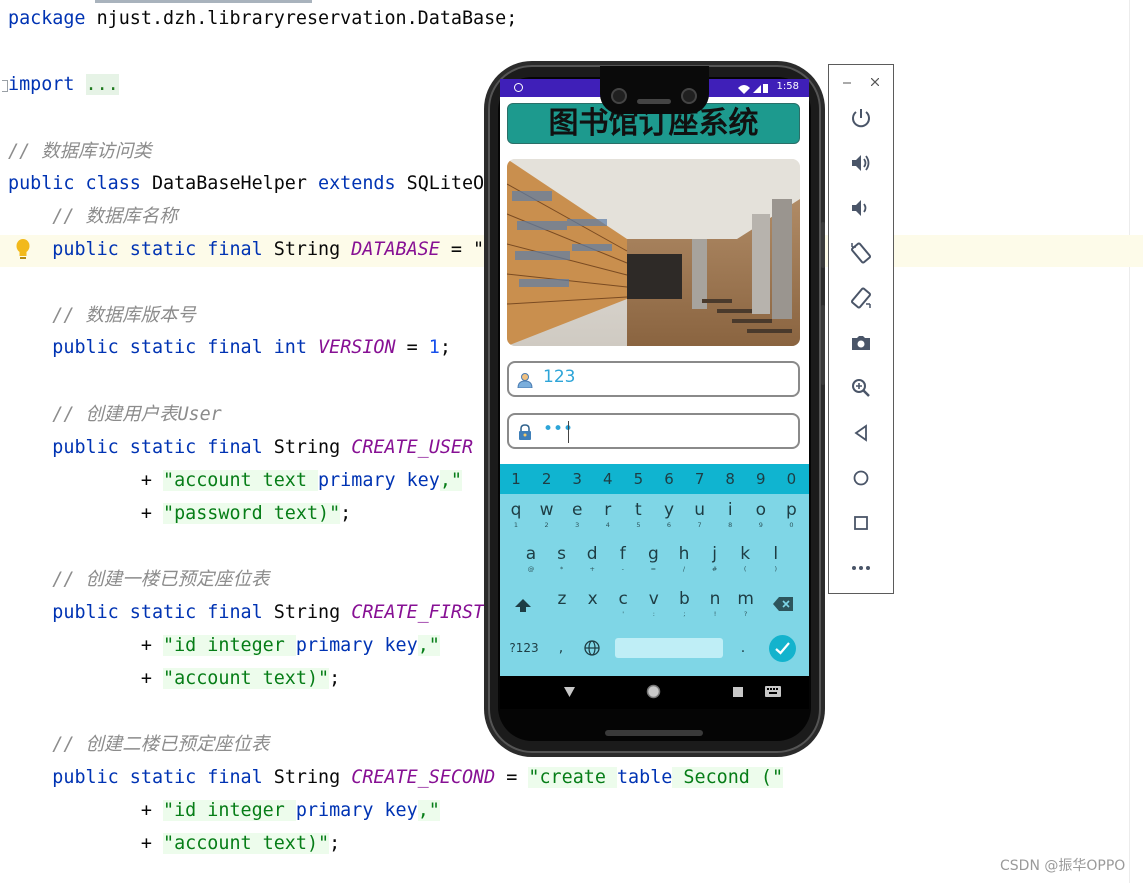 Image resolution: width=1143 pixels, height=883 pixels. What do you see at coordinates (791, 525) in the screenshot?
I see `key-hint: 0` at bounding box center [791, 525].